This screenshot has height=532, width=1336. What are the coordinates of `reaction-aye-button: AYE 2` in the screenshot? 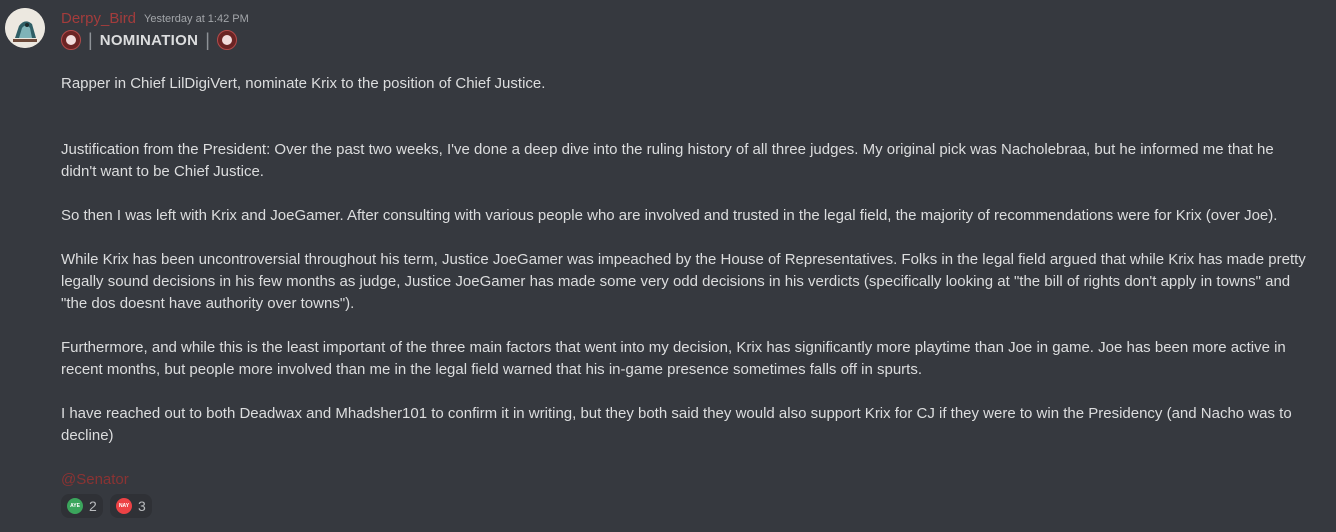 It's located at (82, 506).